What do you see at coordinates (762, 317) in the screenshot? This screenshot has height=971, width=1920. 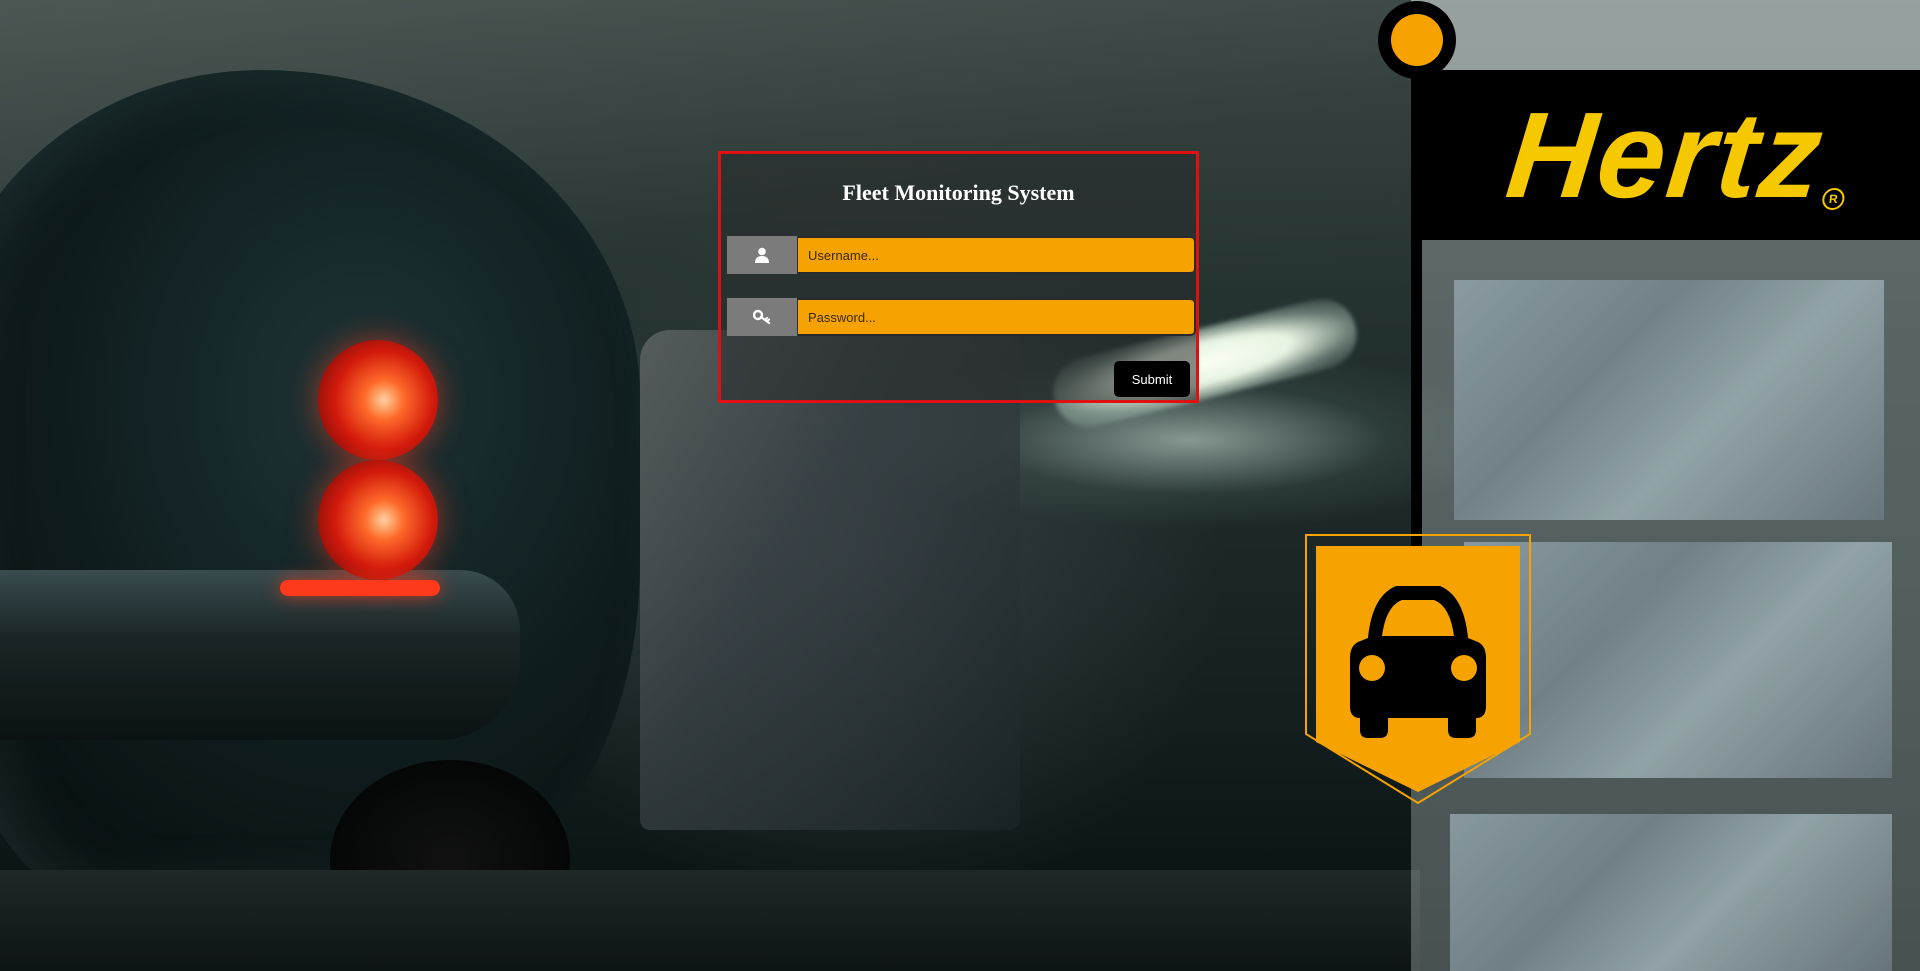 I see `key-icon` at bounding box center [762, 317].